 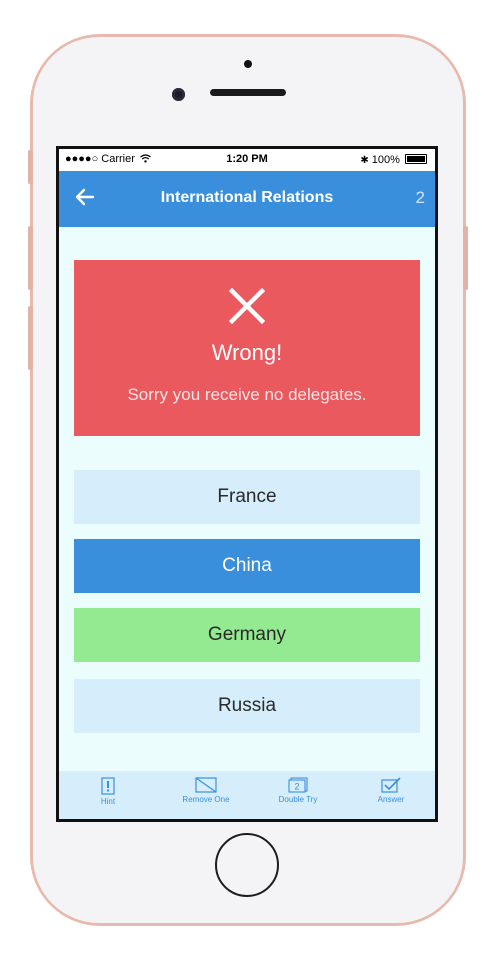 What do you see at coordinates (385, 160) in the screenshot?
I see `battery-percent: 100%` at bounding box center [385, 160].